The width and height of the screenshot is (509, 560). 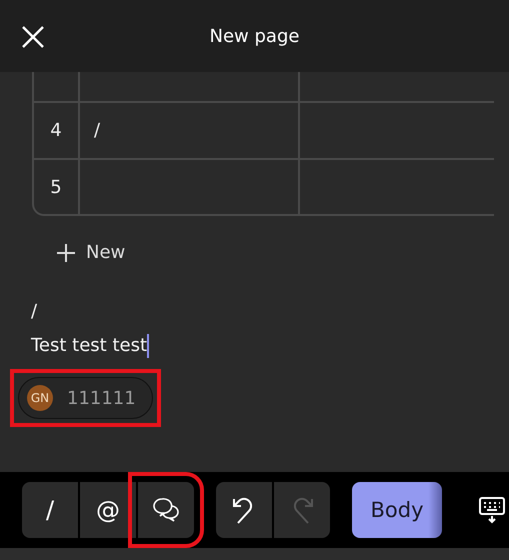 I want to click on hide-keyboard-button, so click(x=492, y=510).